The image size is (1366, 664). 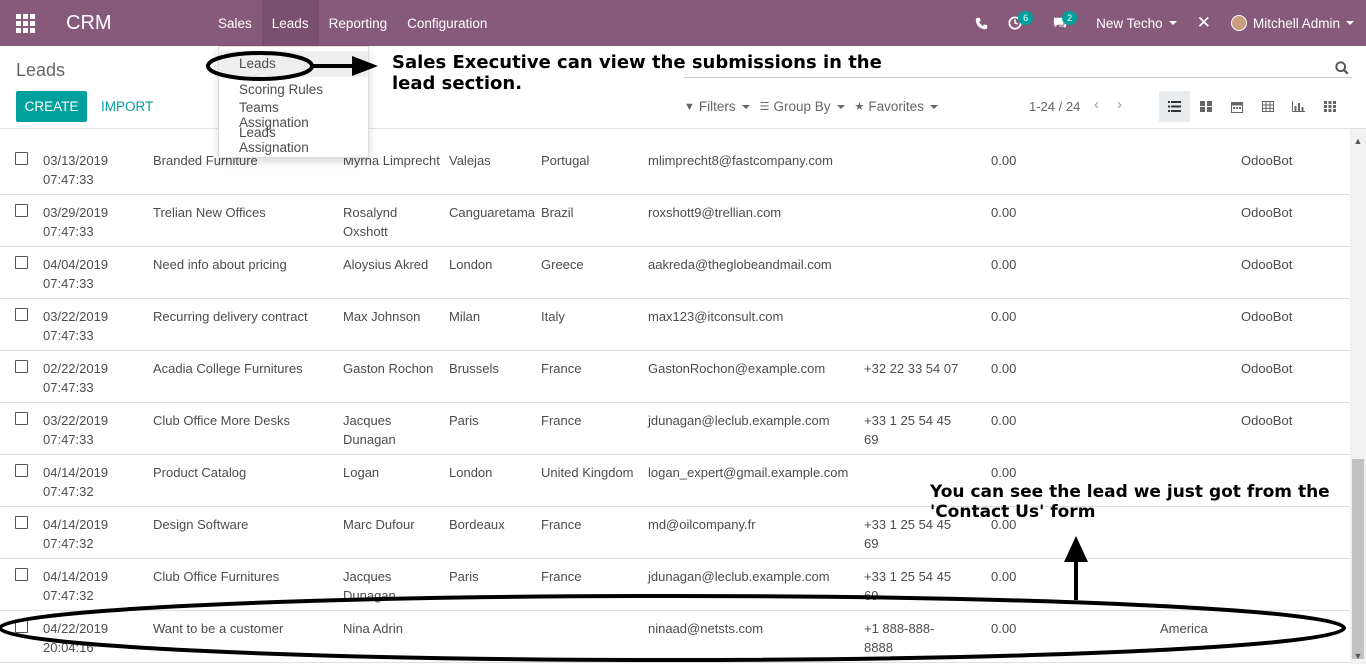 What do you see at coordinates (1358, 141) in the screenshot?
I see `scroll-up-icon: ▲` at bounding box center [1358, 141].